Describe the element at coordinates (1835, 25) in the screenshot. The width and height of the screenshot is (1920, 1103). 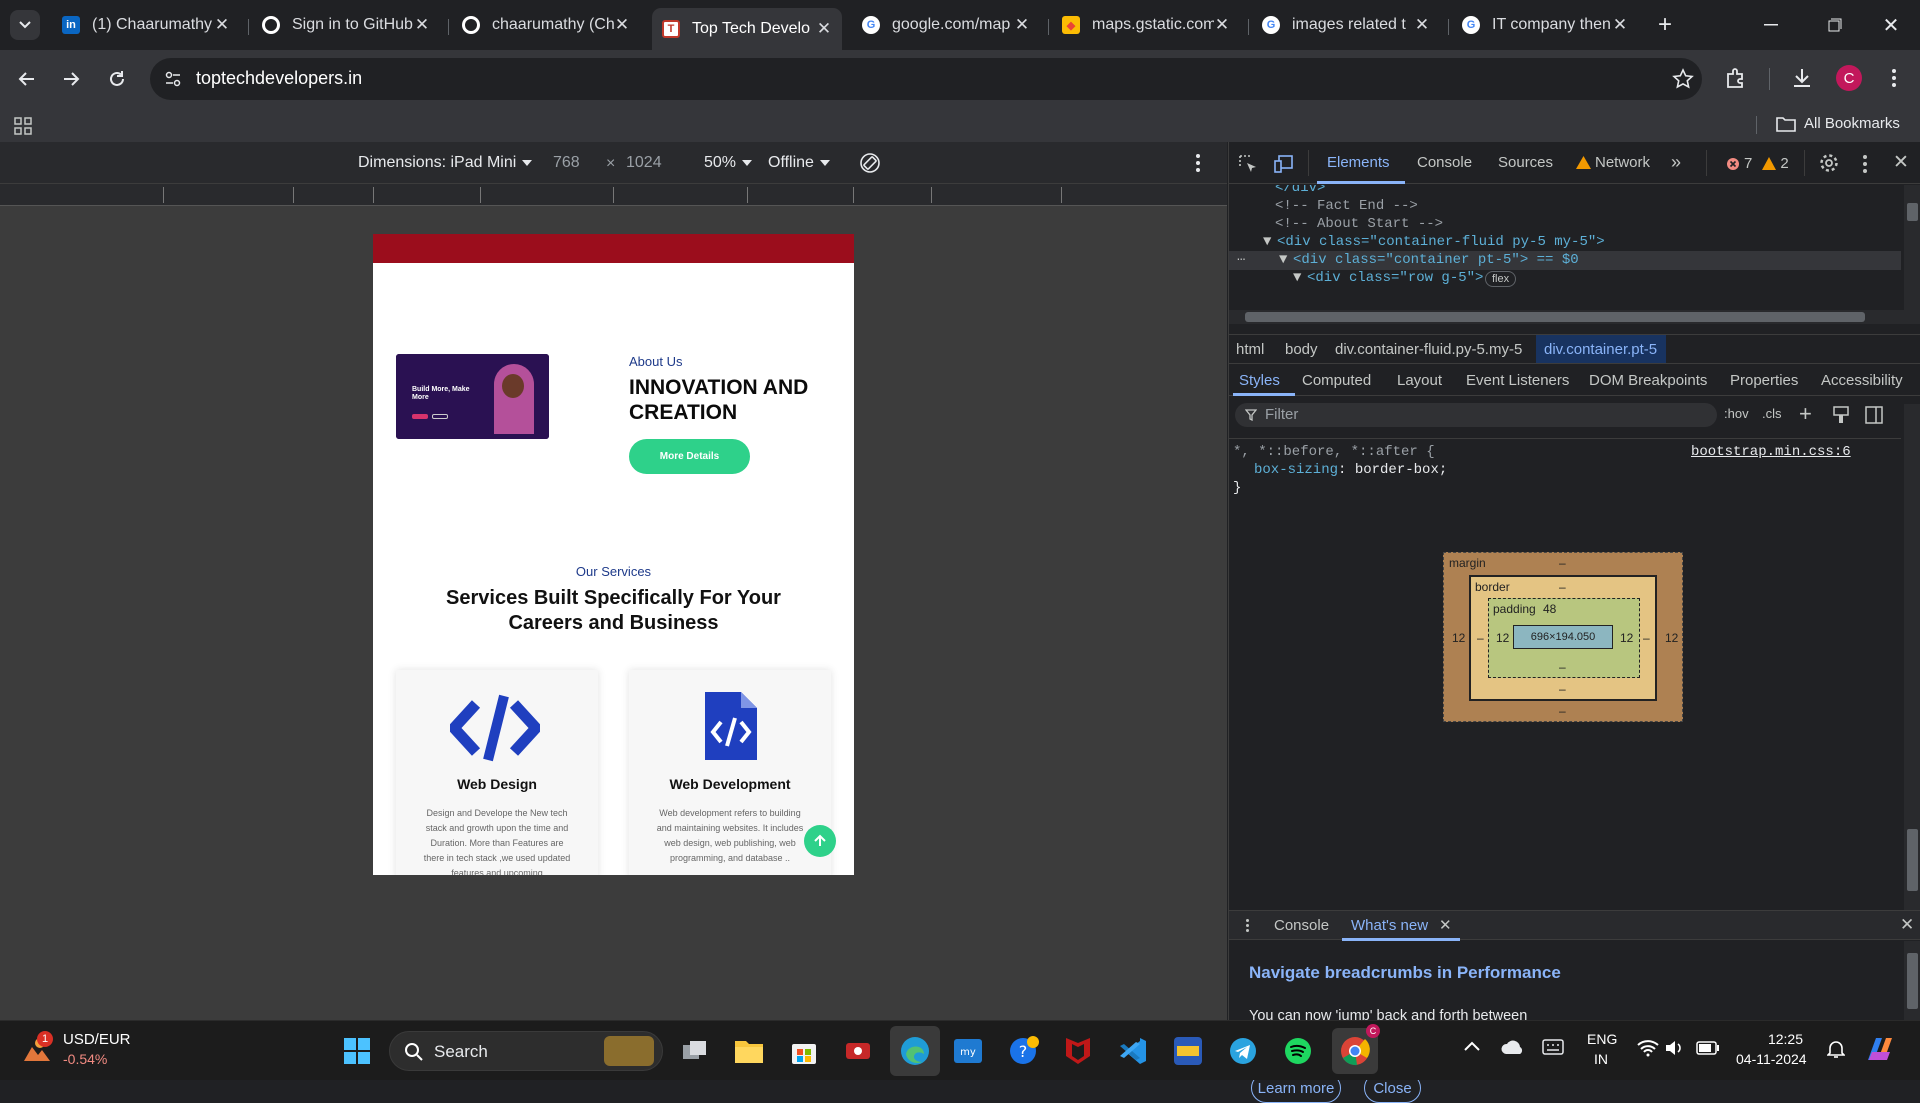
I see `restore-icon` at that location.